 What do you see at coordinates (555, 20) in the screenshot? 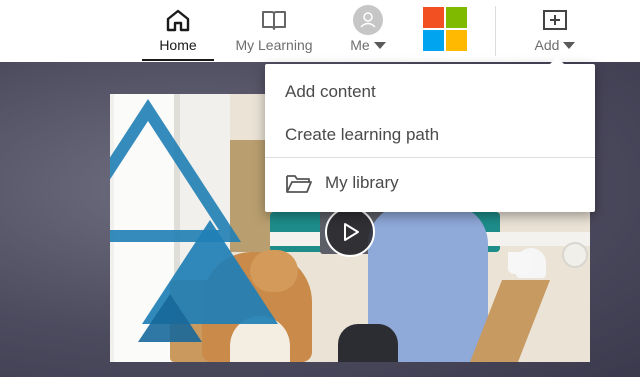
I see `add-box-icon` at bounding box center [555, 20].